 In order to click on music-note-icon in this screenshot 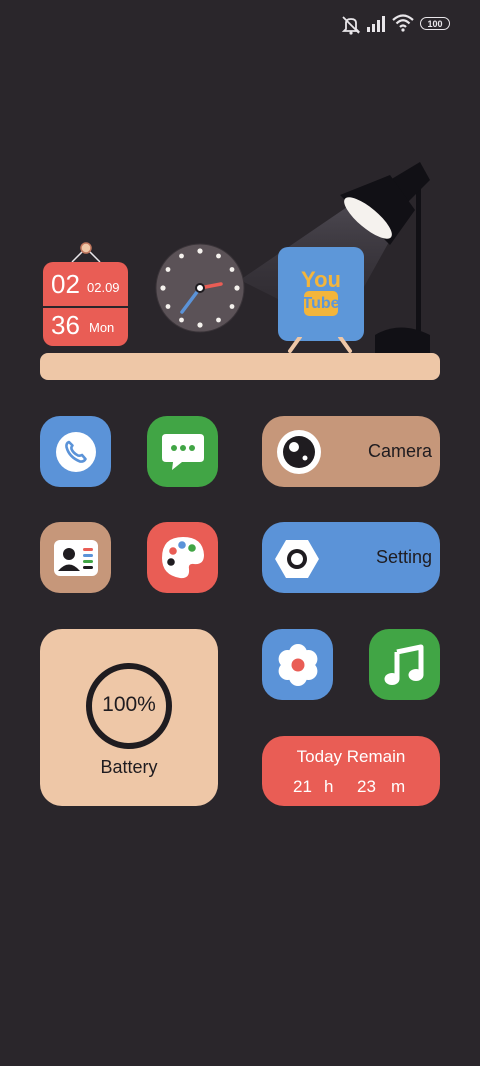, I will do `click(403, 664)`.